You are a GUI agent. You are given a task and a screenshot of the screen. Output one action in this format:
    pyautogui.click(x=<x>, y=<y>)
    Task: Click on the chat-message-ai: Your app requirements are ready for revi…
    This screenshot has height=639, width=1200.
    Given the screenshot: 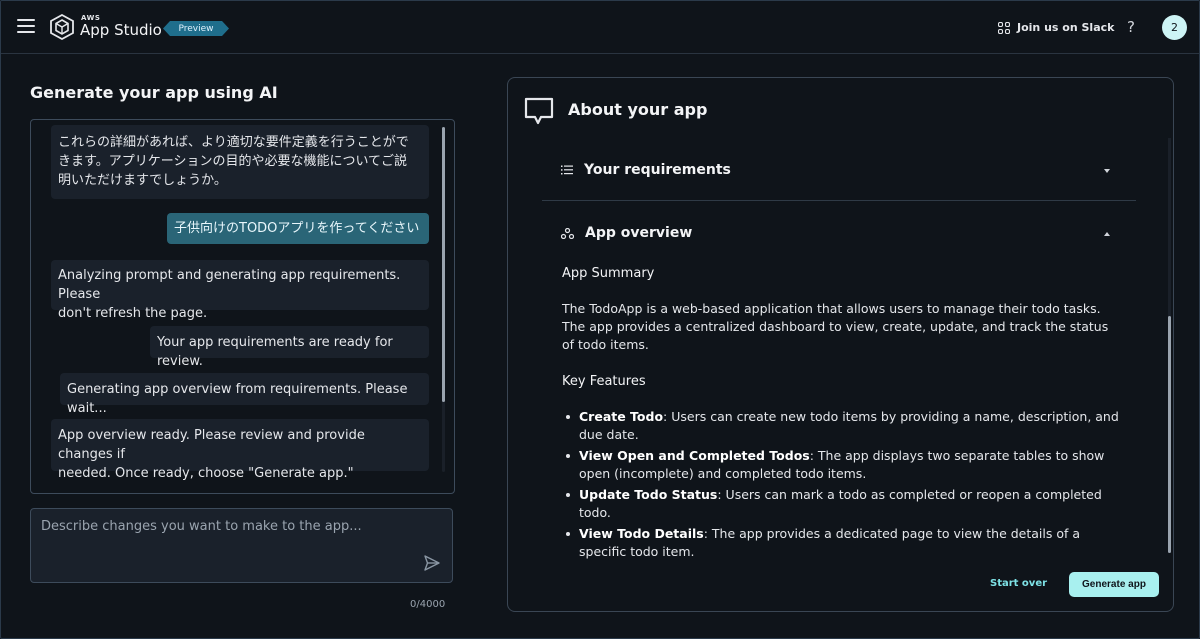 What is the action you would take?
    pyautogui.click(x=289, y=347)
    